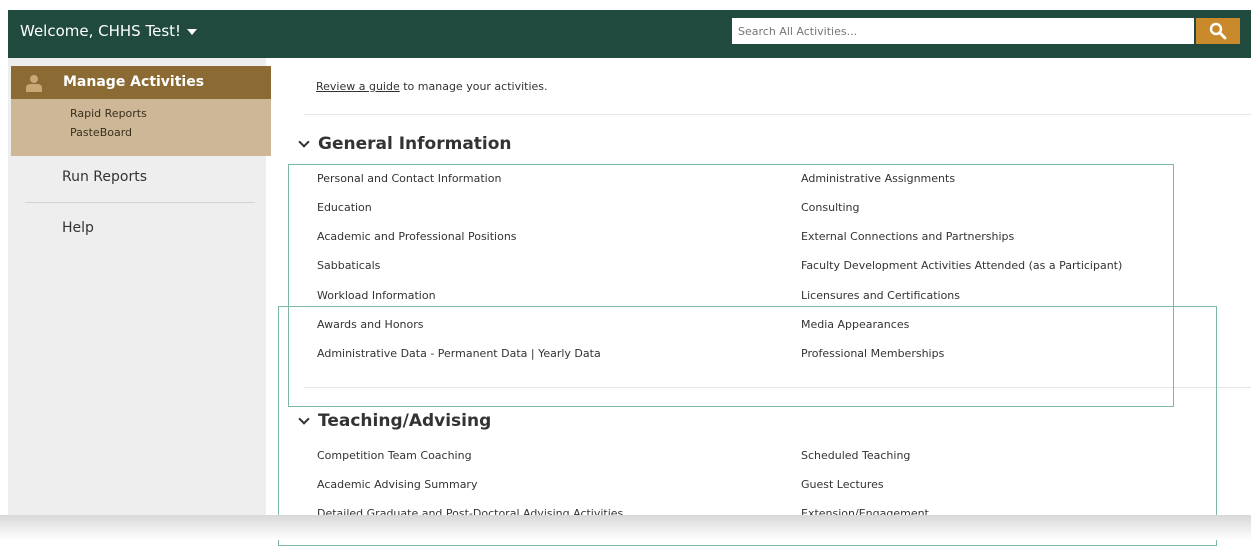 This screenshot has height=546, width=1251. I want to click on bottom-shadow, so click(625, 527).